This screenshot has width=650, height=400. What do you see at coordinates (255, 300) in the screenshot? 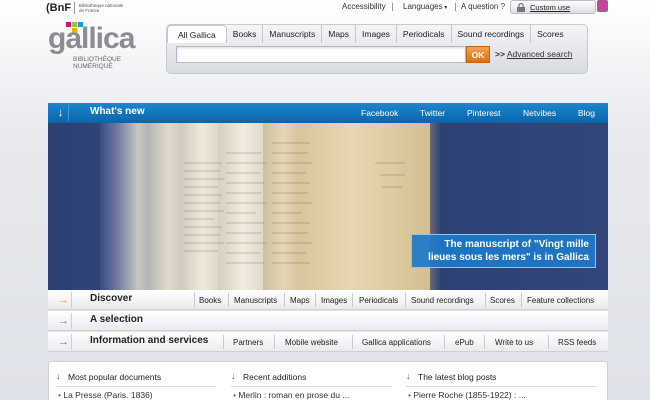
I see `discover-link-manuscripts: Manuscripts` at bounding box center [255, 300].